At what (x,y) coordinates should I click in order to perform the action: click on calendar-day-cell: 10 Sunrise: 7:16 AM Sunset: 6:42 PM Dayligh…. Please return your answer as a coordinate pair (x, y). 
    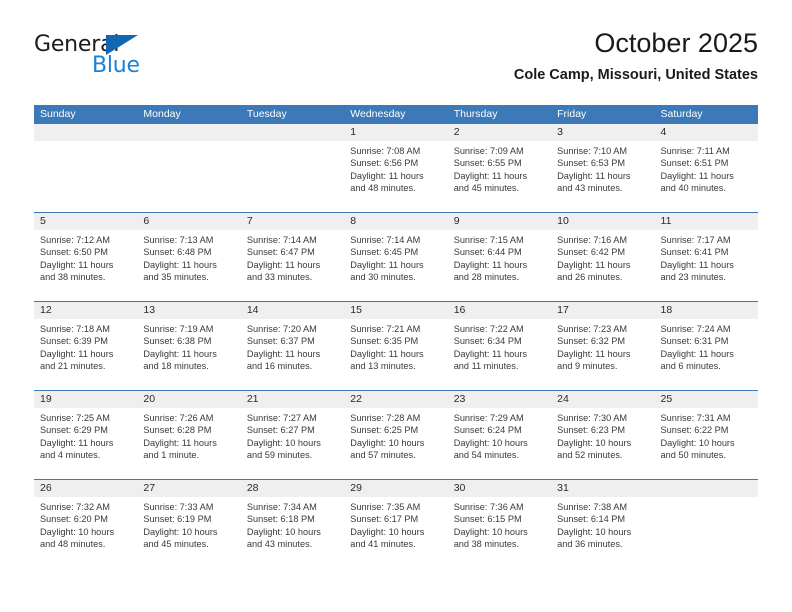
    Looking at the image, I should click on (603, 257).